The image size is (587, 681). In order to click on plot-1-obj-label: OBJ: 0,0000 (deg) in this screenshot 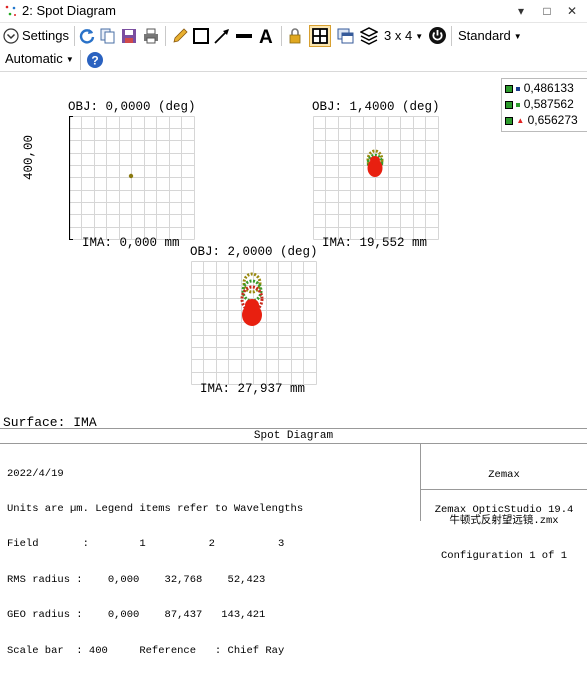, I will do `click(132, 107)`.